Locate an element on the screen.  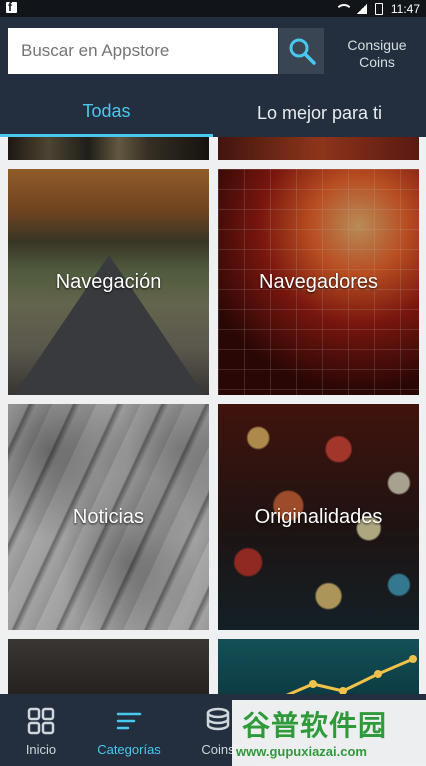
category-label: Noticias is located at coordinates (108, 516).